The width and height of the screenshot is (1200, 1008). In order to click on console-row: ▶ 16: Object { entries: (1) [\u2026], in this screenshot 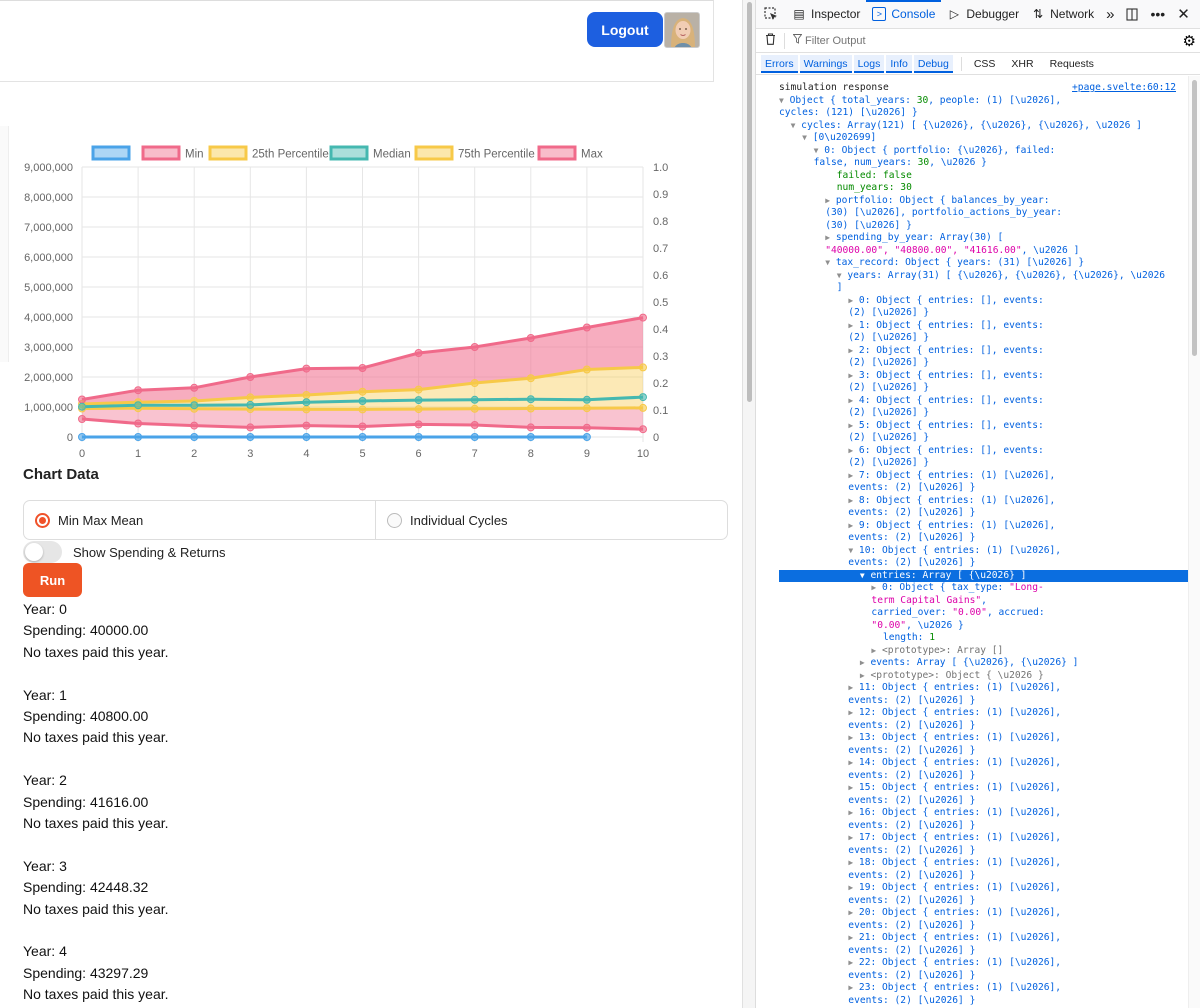, I will do `click(983, 813)`.